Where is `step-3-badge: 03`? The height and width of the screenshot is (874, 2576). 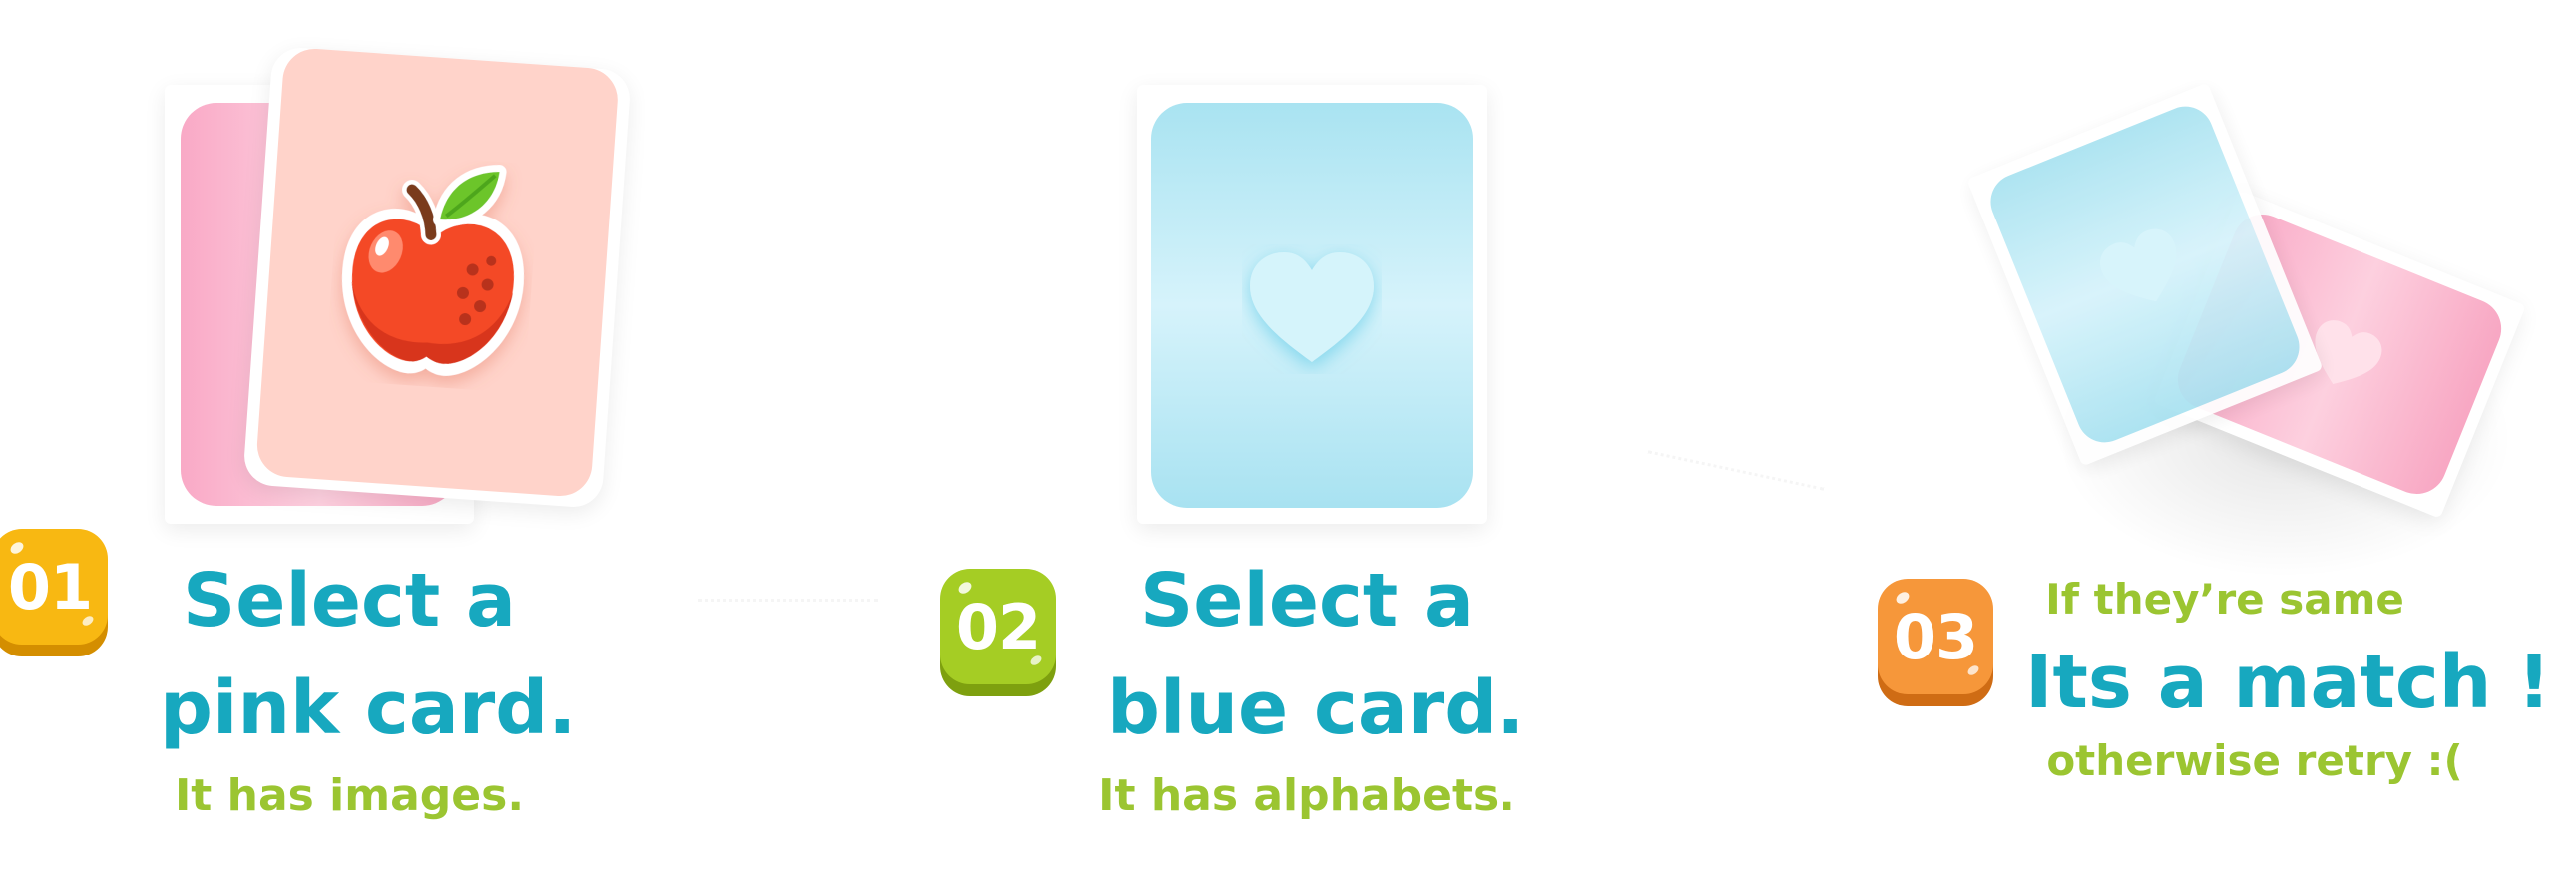
step-3-badge: 03 is located at coordinates (1935, 637).